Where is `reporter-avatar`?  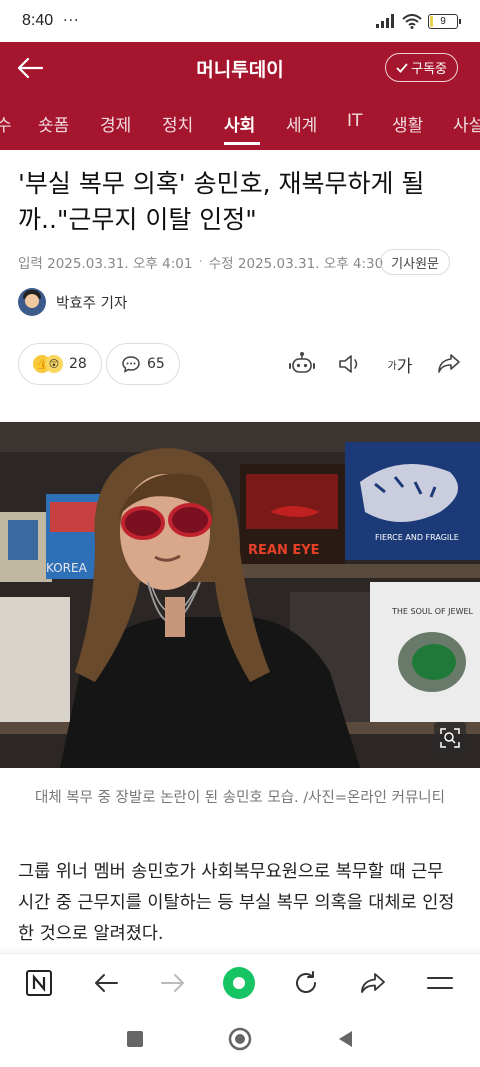 reporter-avatar is located at coordinates (32, 302).